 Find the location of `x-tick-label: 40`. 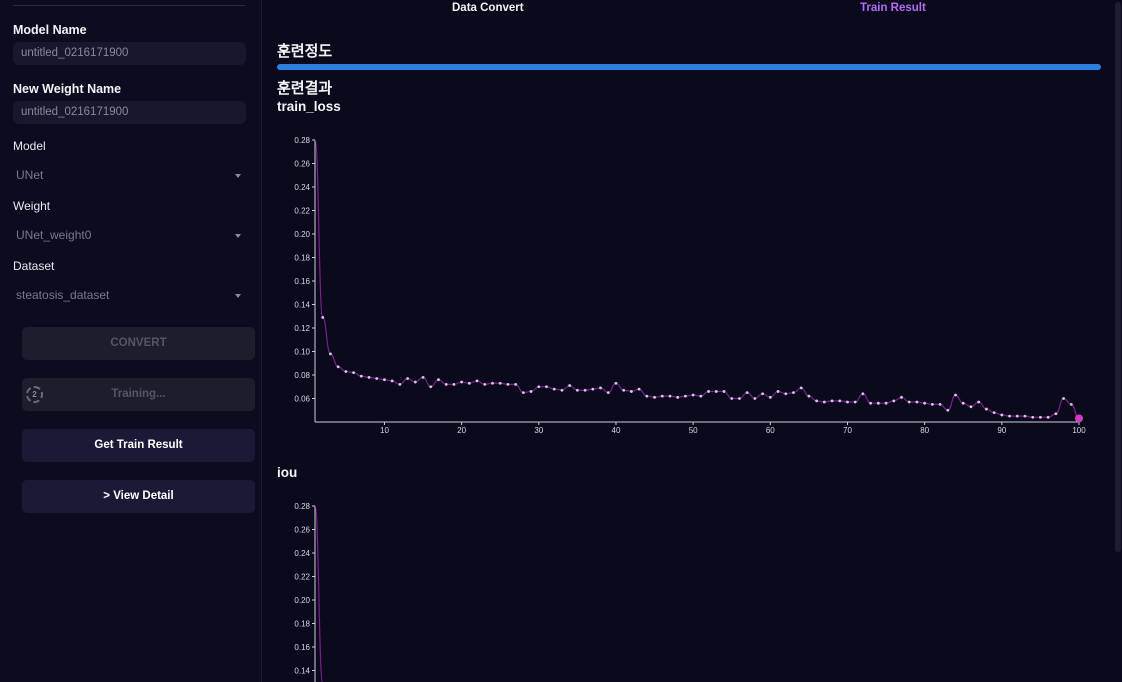

x-tick-label: 40 is located at coordinates (616, 430).